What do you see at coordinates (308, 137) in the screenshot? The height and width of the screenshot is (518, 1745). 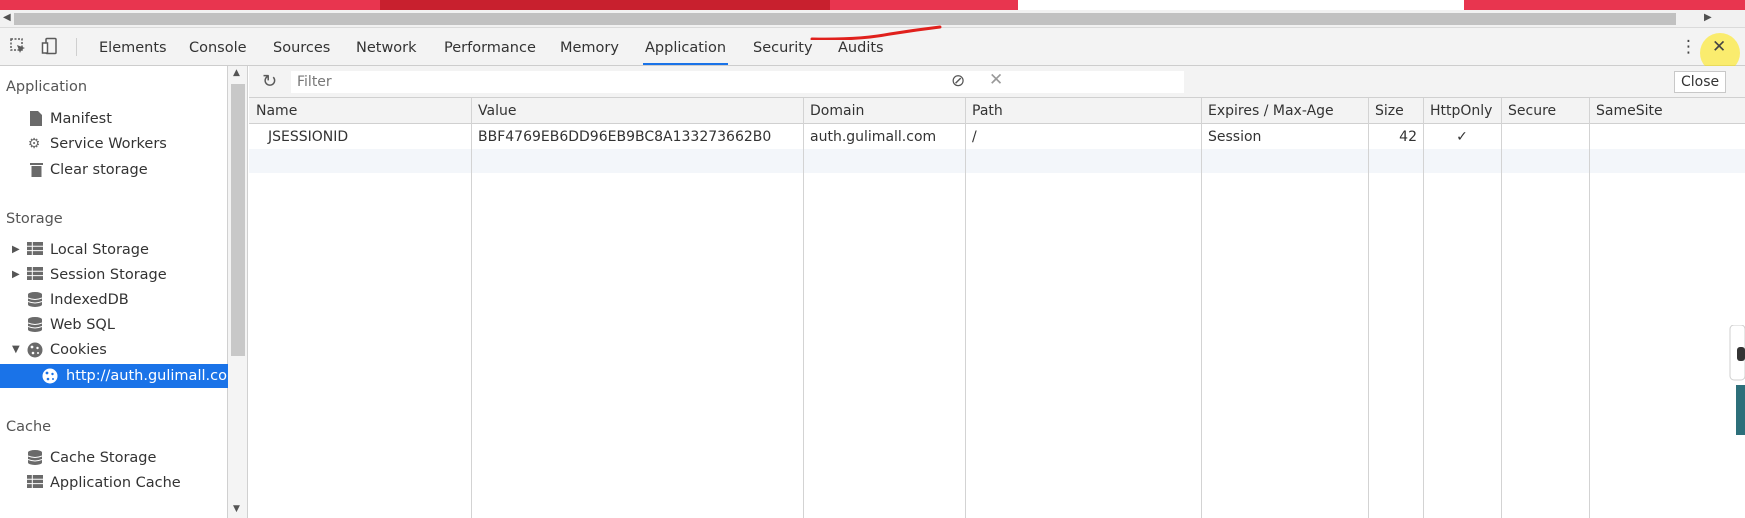 I see `cell-name: JSESSIONID` at bounding box center [308, 137].